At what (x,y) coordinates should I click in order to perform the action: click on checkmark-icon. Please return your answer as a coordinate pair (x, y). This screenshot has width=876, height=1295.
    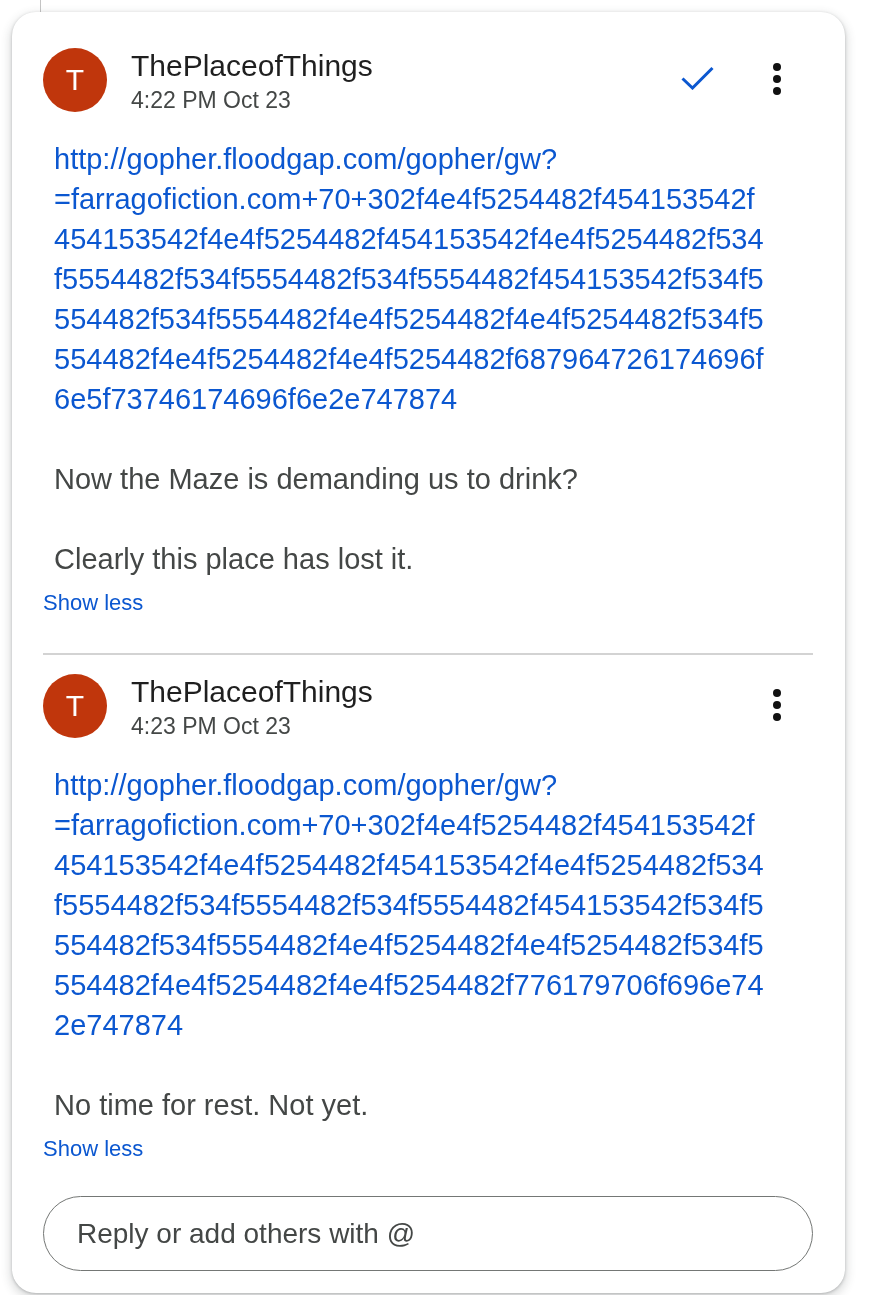
    Looking at the image, I should click on (697, 78).